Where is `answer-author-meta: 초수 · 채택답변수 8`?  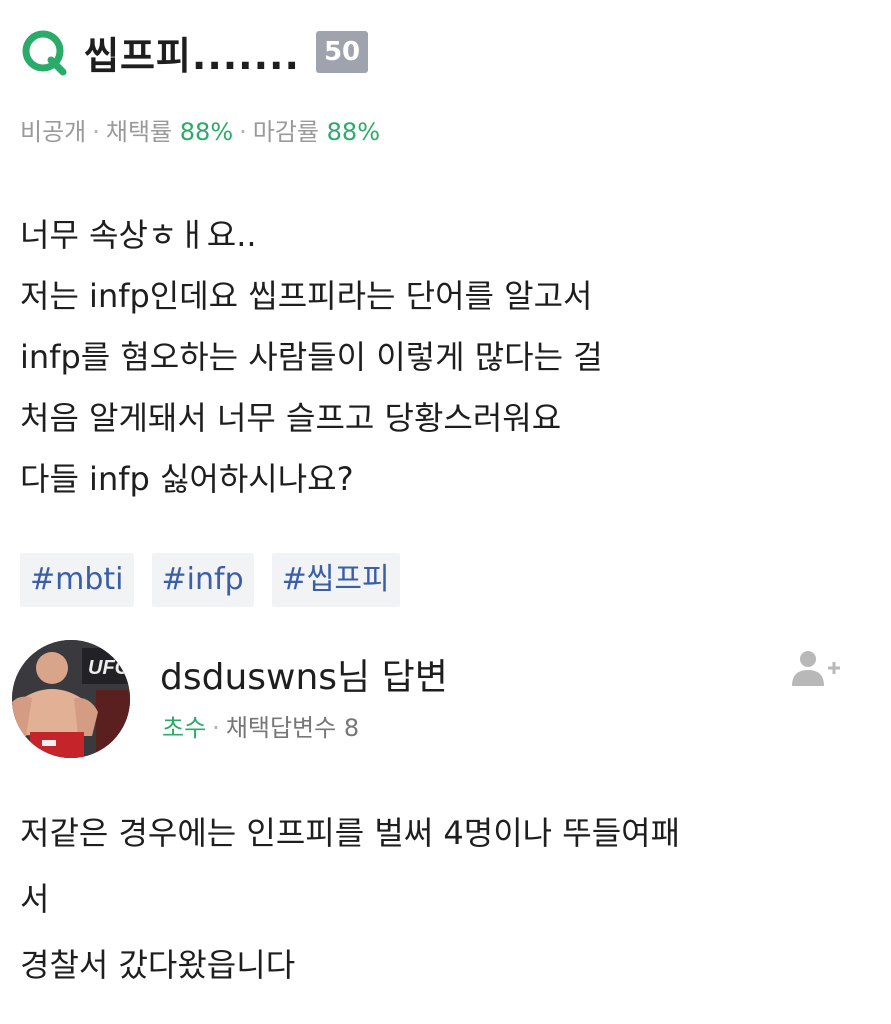 answer-author-meta: 초수 · 채택답변수 8 is located at coordinates (260, 725).